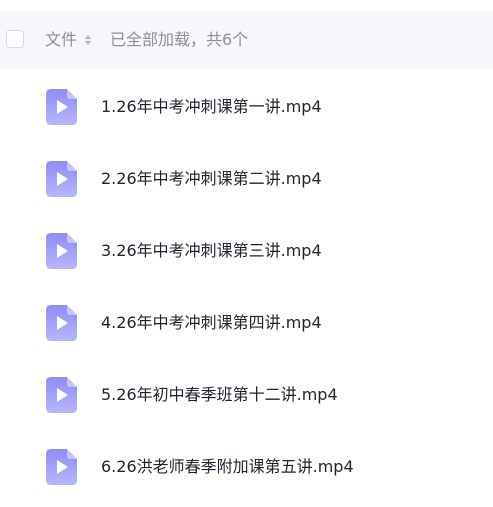  Describe the element at coordinates (227, 467) in the screenshot. I see `file-name: 6.26洪老师春季附加课第五讲.mp4` at that location.